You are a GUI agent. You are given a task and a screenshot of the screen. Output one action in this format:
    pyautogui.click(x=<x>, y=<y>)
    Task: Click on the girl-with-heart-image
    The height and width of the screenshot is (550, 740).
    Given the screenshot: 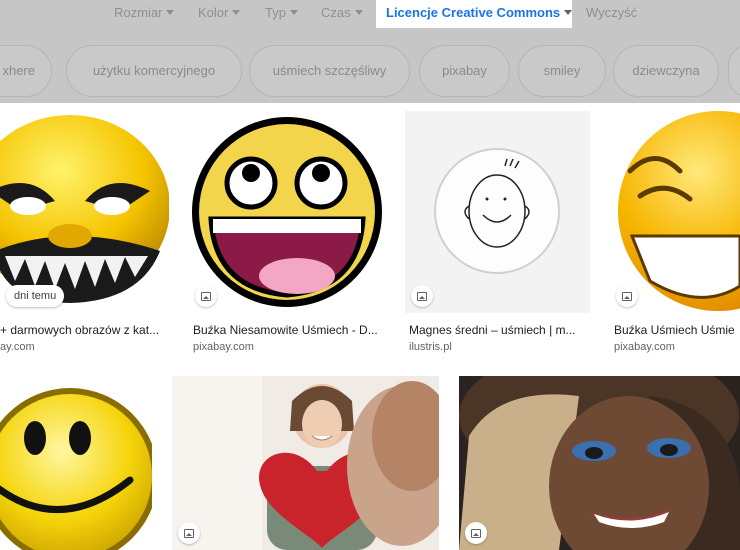 What is the action you would take?
    pyautogui.click(x=305, y=463)
    